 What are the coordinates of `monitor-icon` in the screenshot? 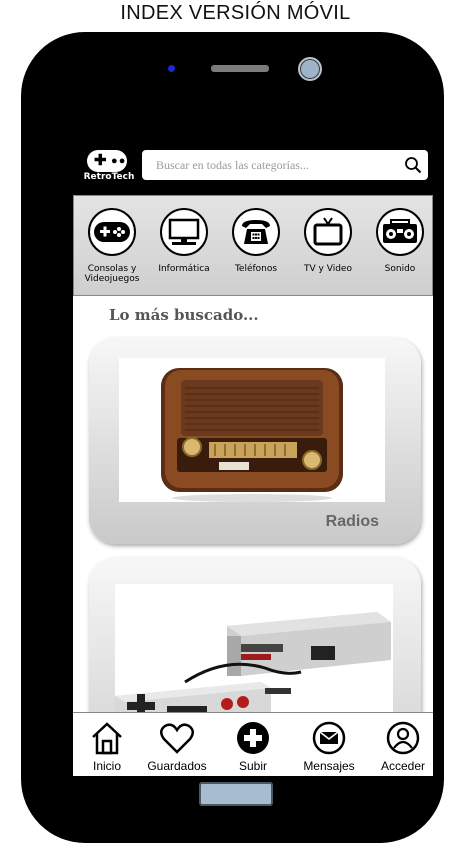 It's located at (184, 232).